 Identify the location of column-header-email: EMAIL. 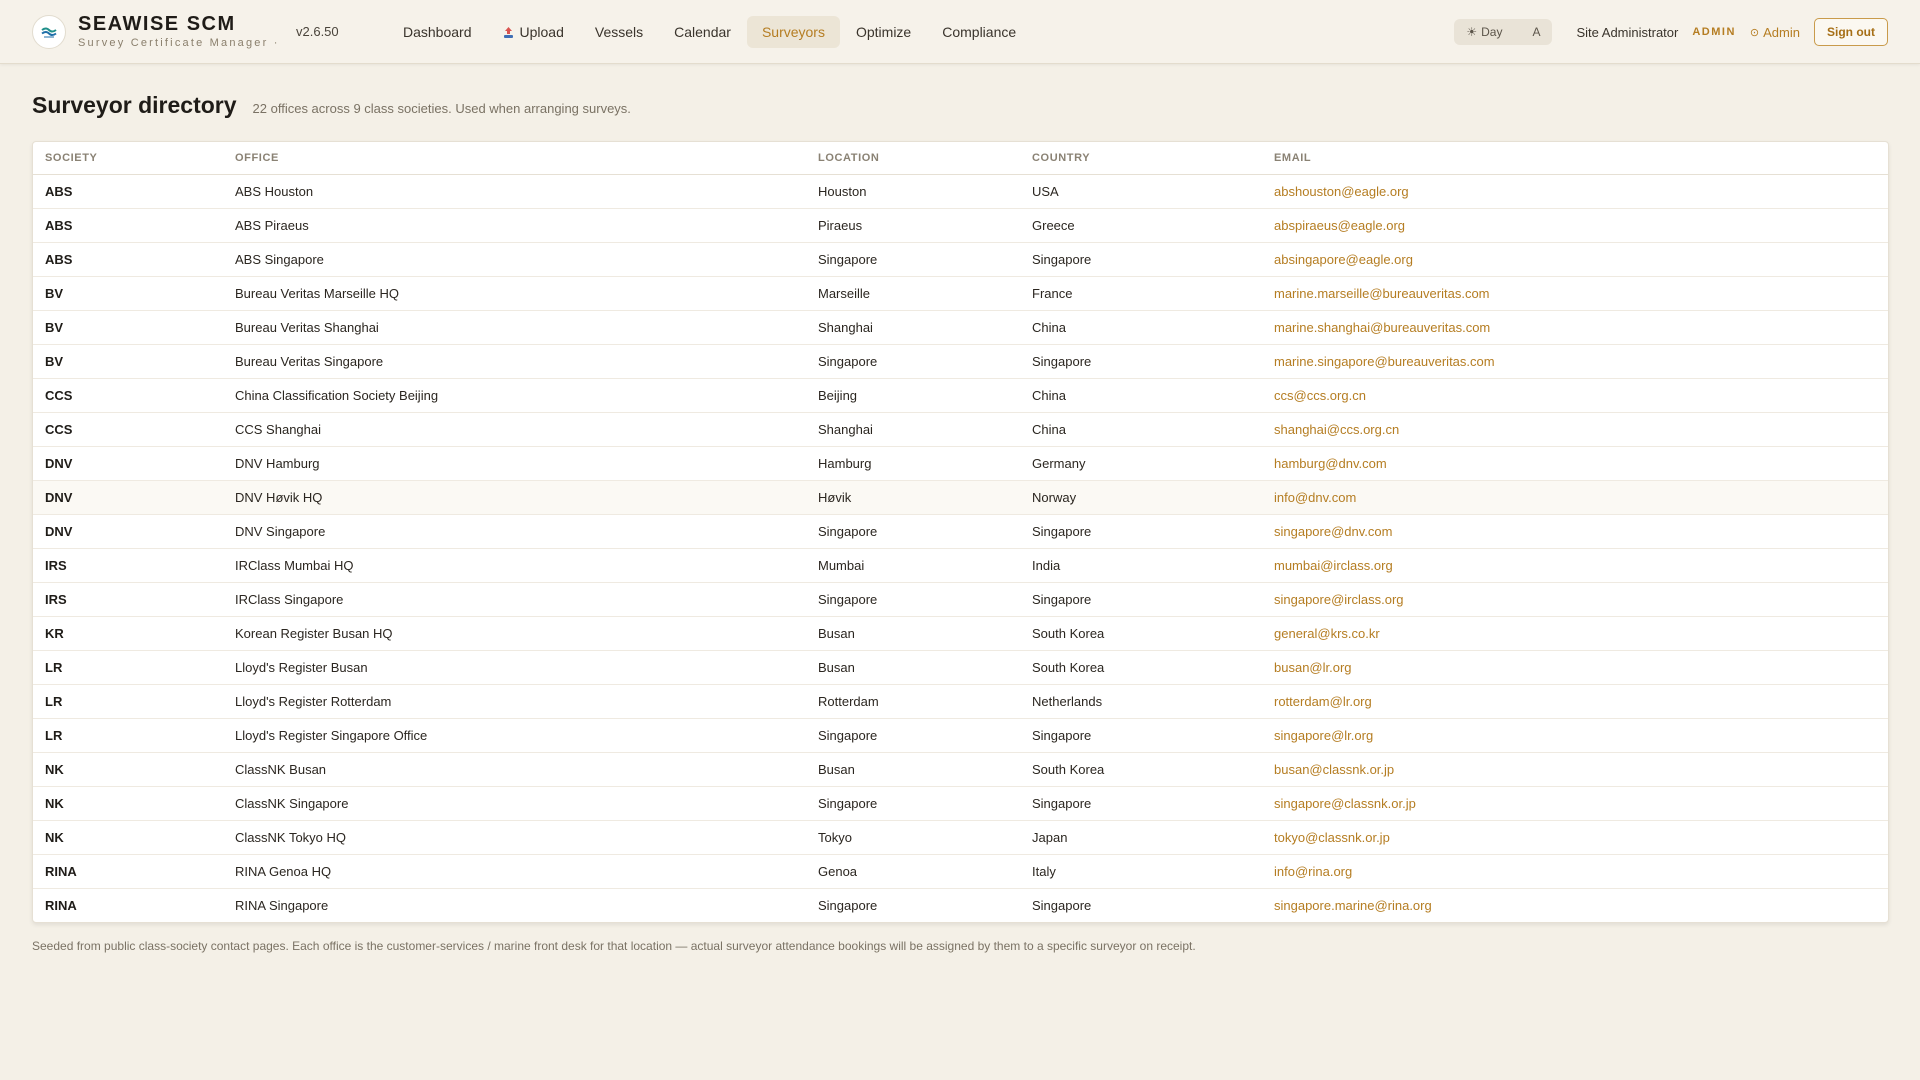
(1575, 158).